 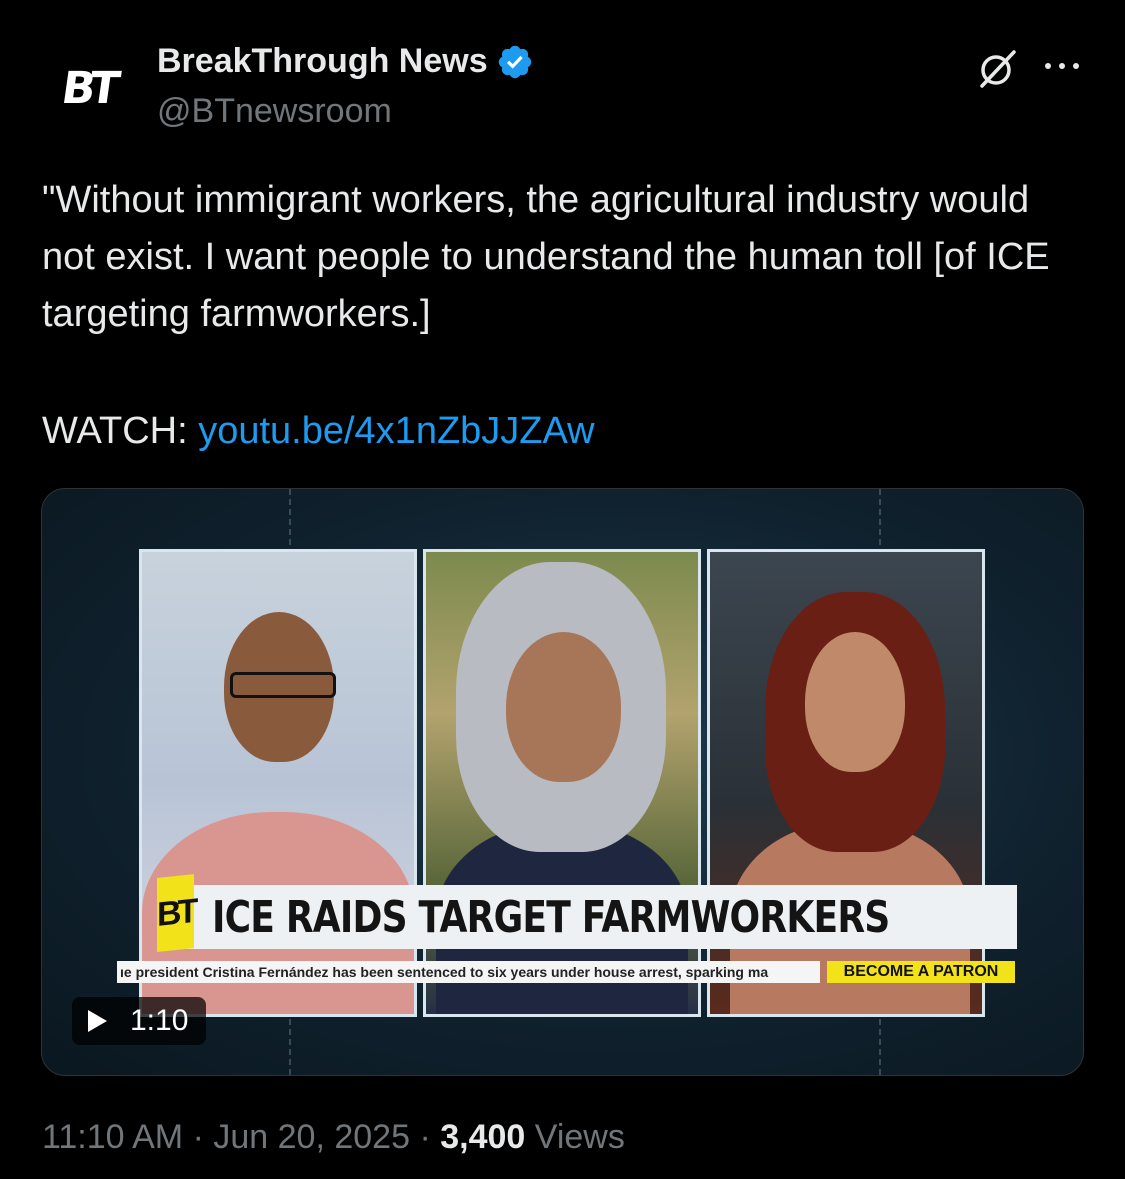 I want to click on author-name: BreakThrough News, so click(x=322, y=61).